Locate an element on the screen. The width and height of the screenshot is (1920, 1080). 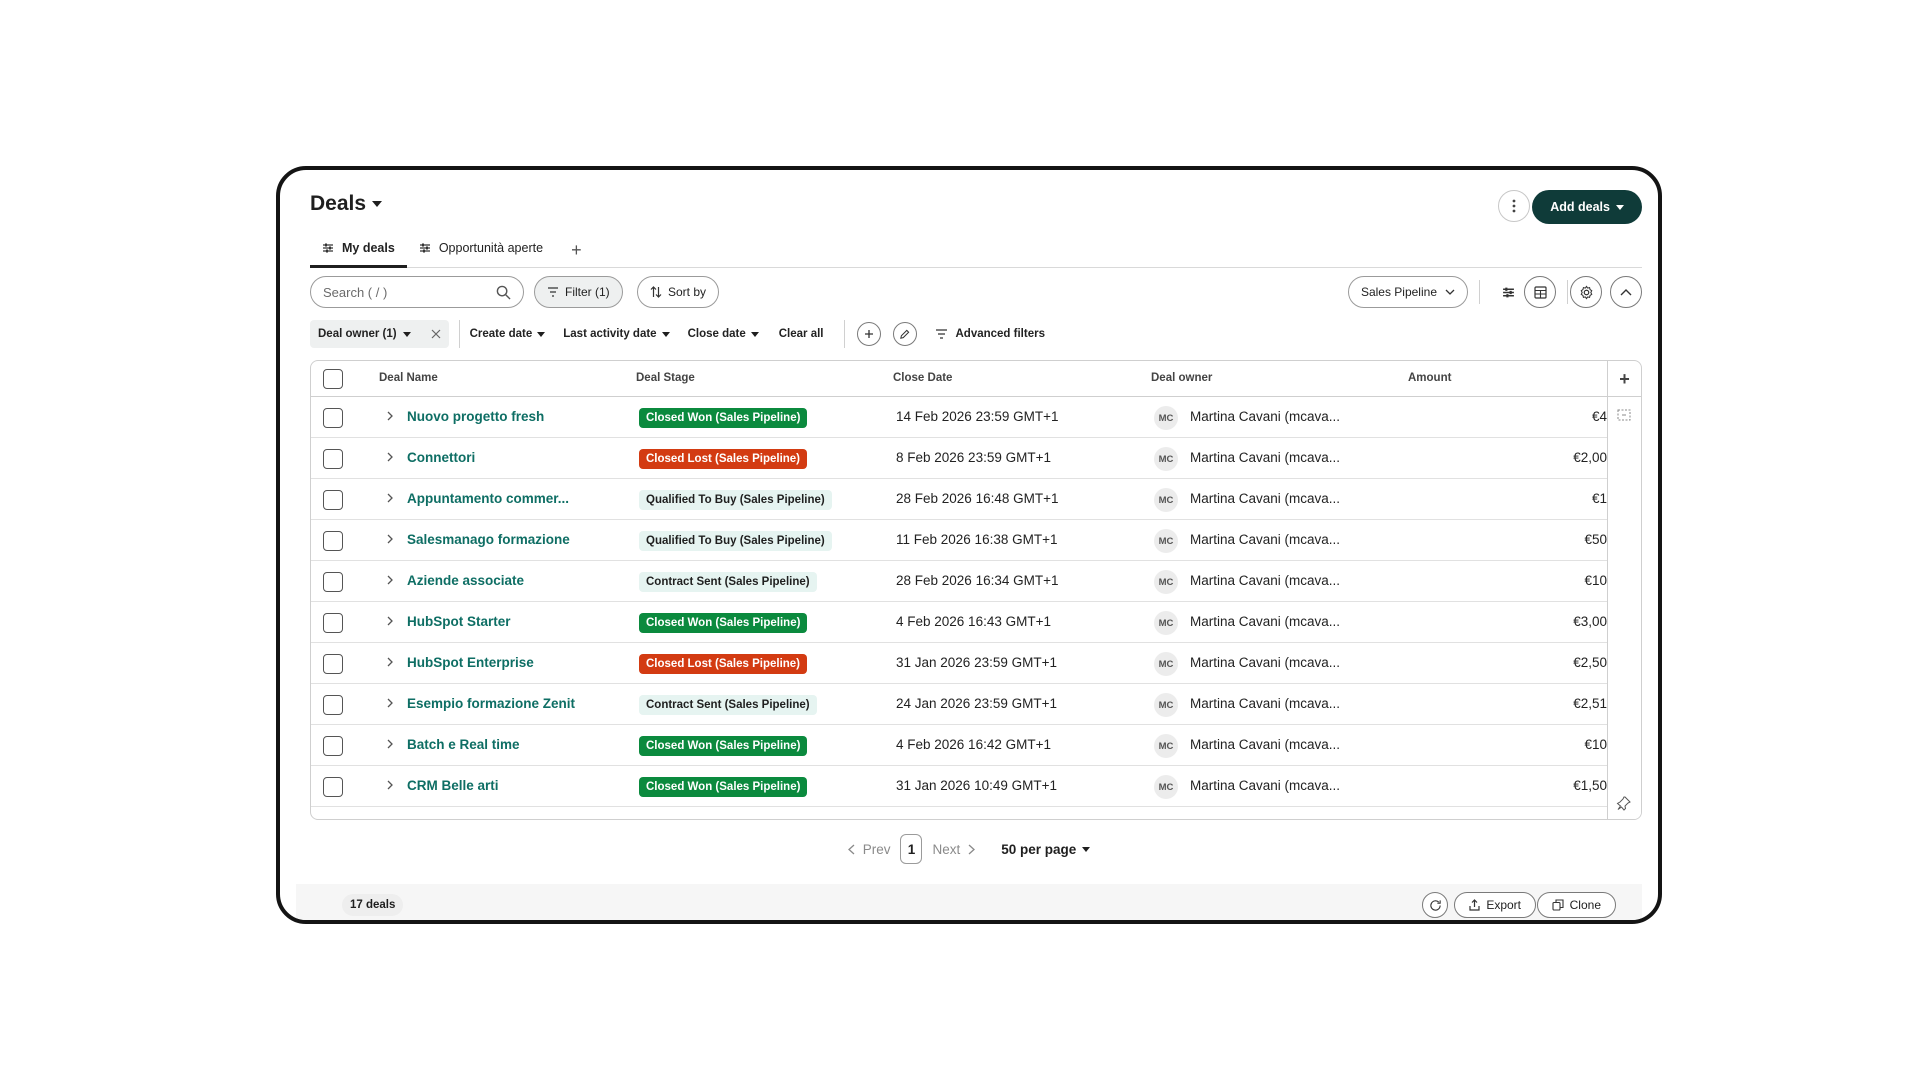
collapse-button is located at coordinates (1626, 292).